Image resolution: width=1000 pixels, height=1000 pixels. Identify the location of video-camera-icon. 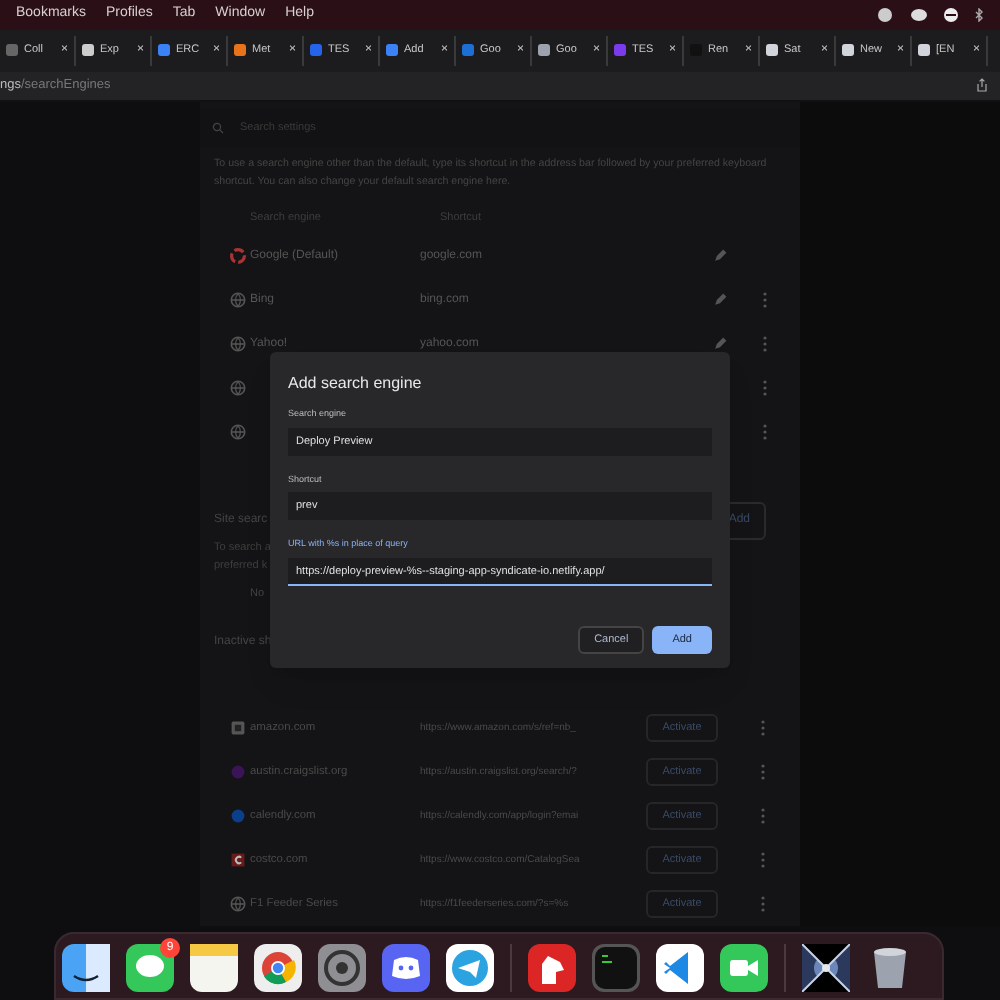
(744, 968).